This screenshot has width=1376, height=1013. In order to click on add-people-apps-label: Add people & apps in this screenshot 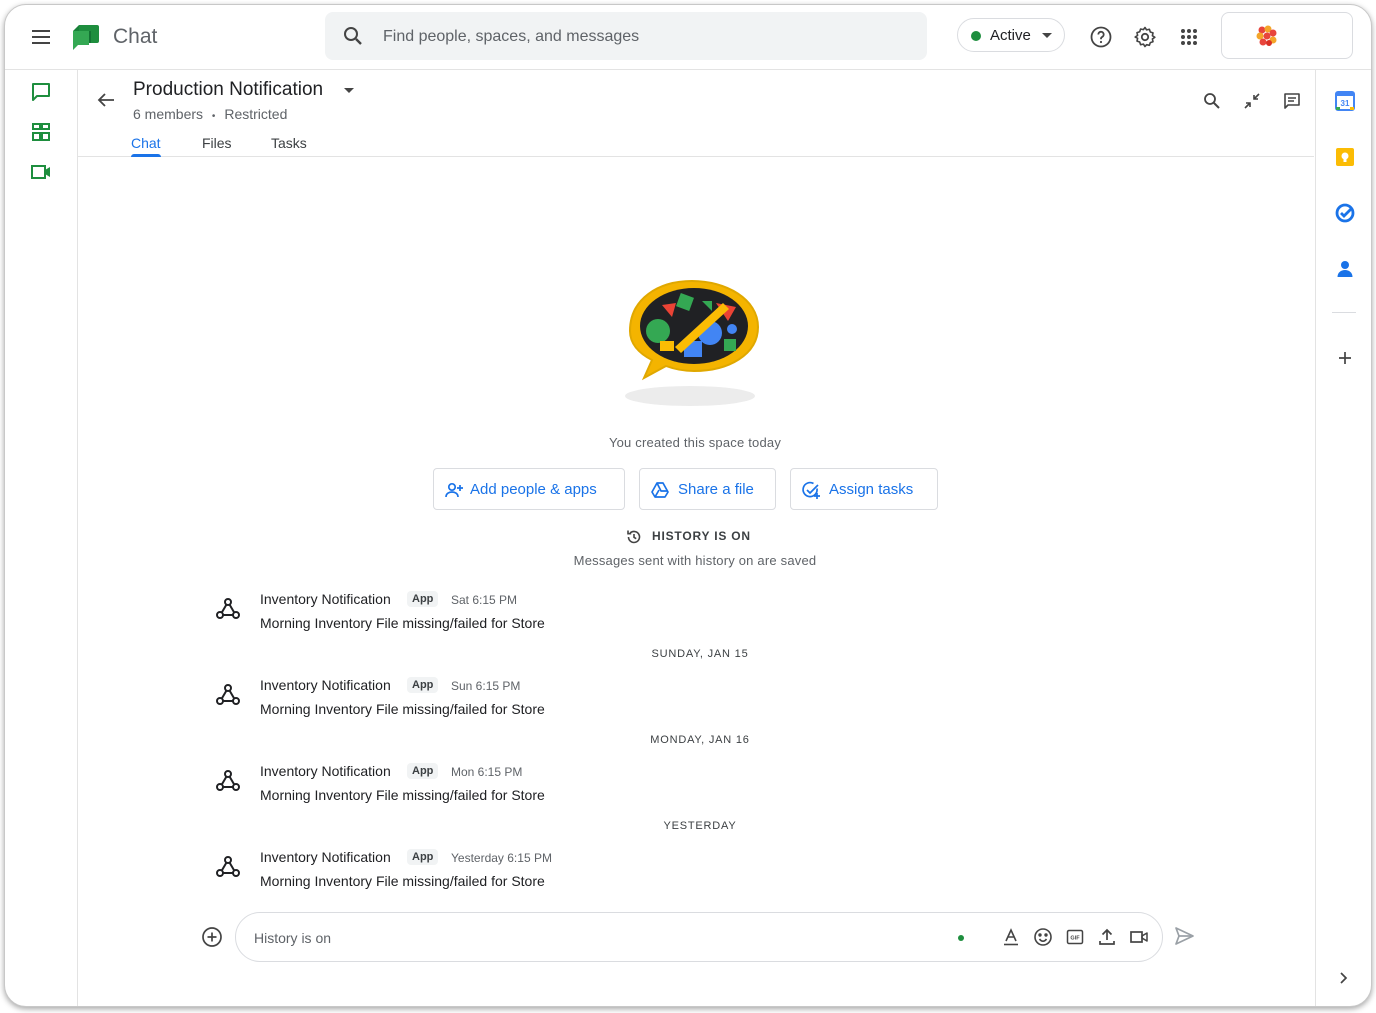, I will do `click(533, 489)`.